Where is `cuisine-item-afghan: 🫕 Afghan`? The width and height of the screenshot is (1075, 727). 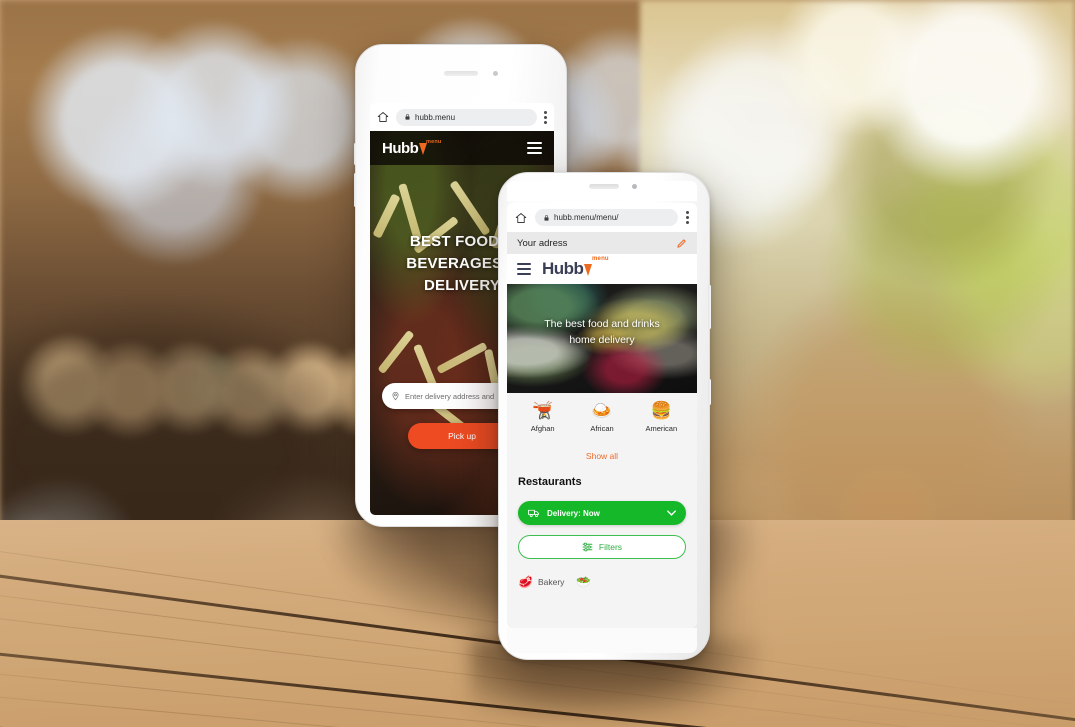
cuisine-item-afghan: 🫕 Afghan is located at coordinates (543, 417).